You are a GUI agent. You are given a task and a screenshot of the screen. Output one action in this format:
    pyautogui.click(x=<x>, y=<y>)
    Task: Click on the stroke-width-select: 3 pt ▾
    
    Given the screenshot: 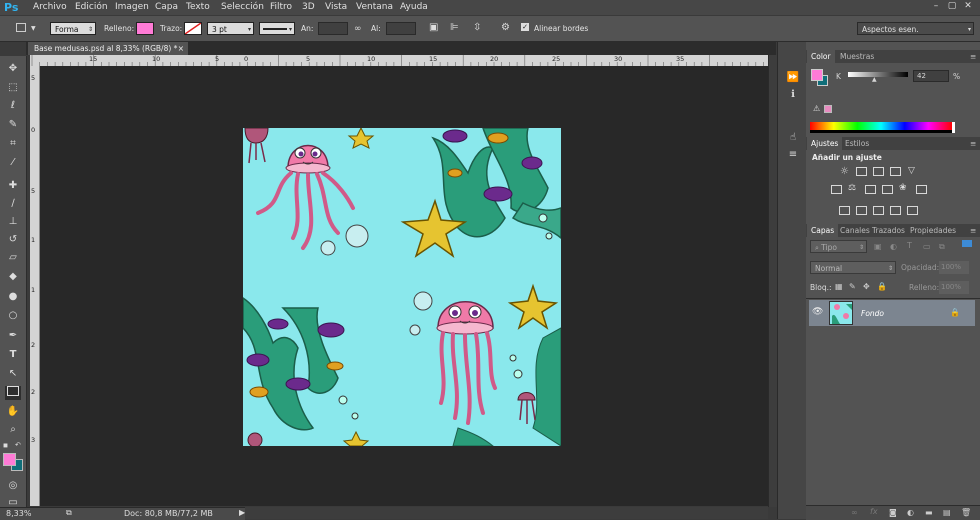 What is the action you would take?
    pyautogui.click(x=230, y=28)
    